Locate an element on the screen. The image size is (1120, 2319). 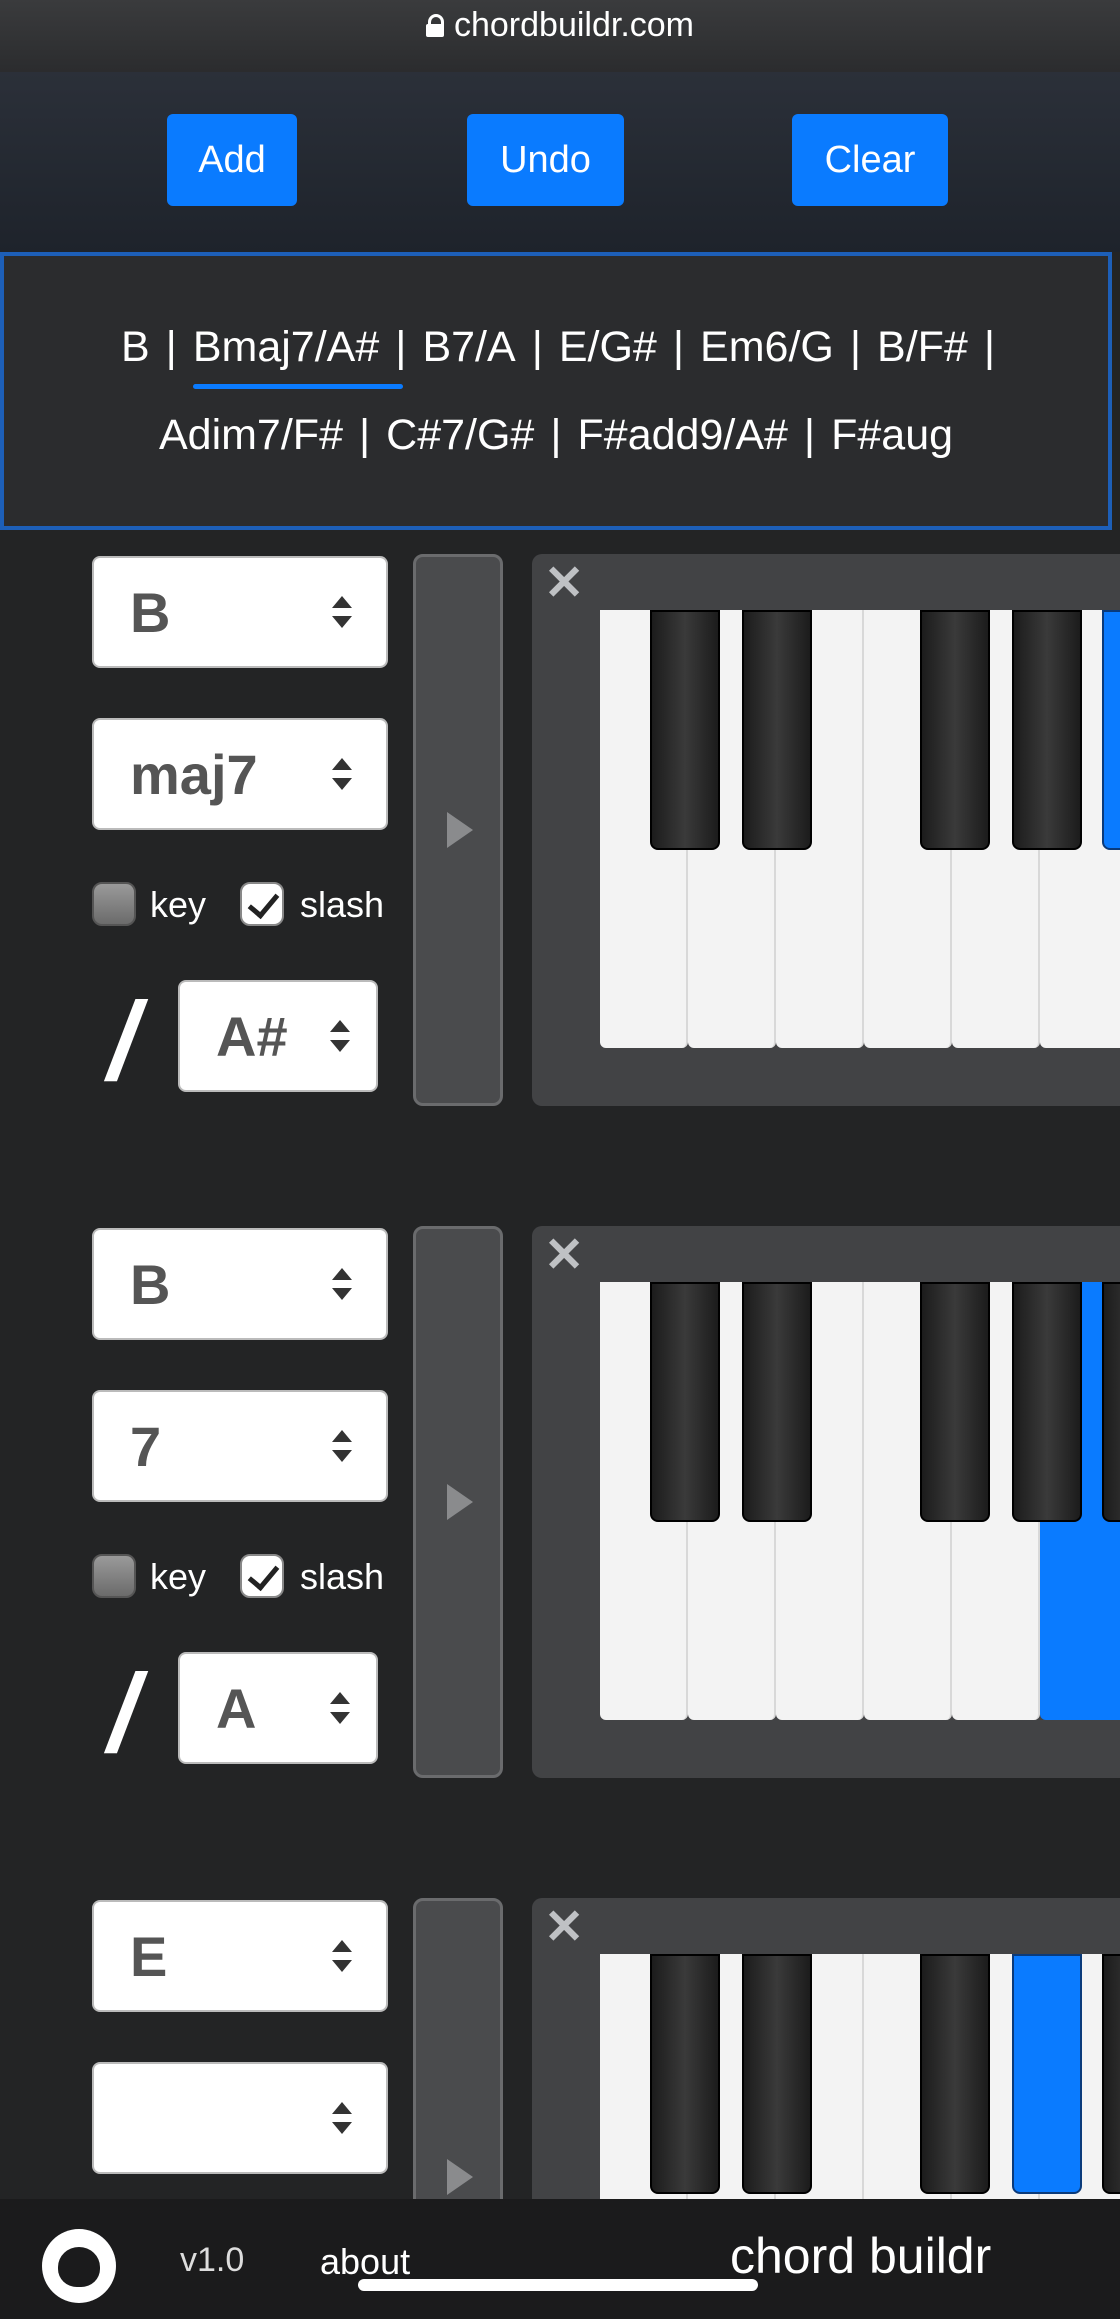
root-select: E is located at coordinates (240, 1956).